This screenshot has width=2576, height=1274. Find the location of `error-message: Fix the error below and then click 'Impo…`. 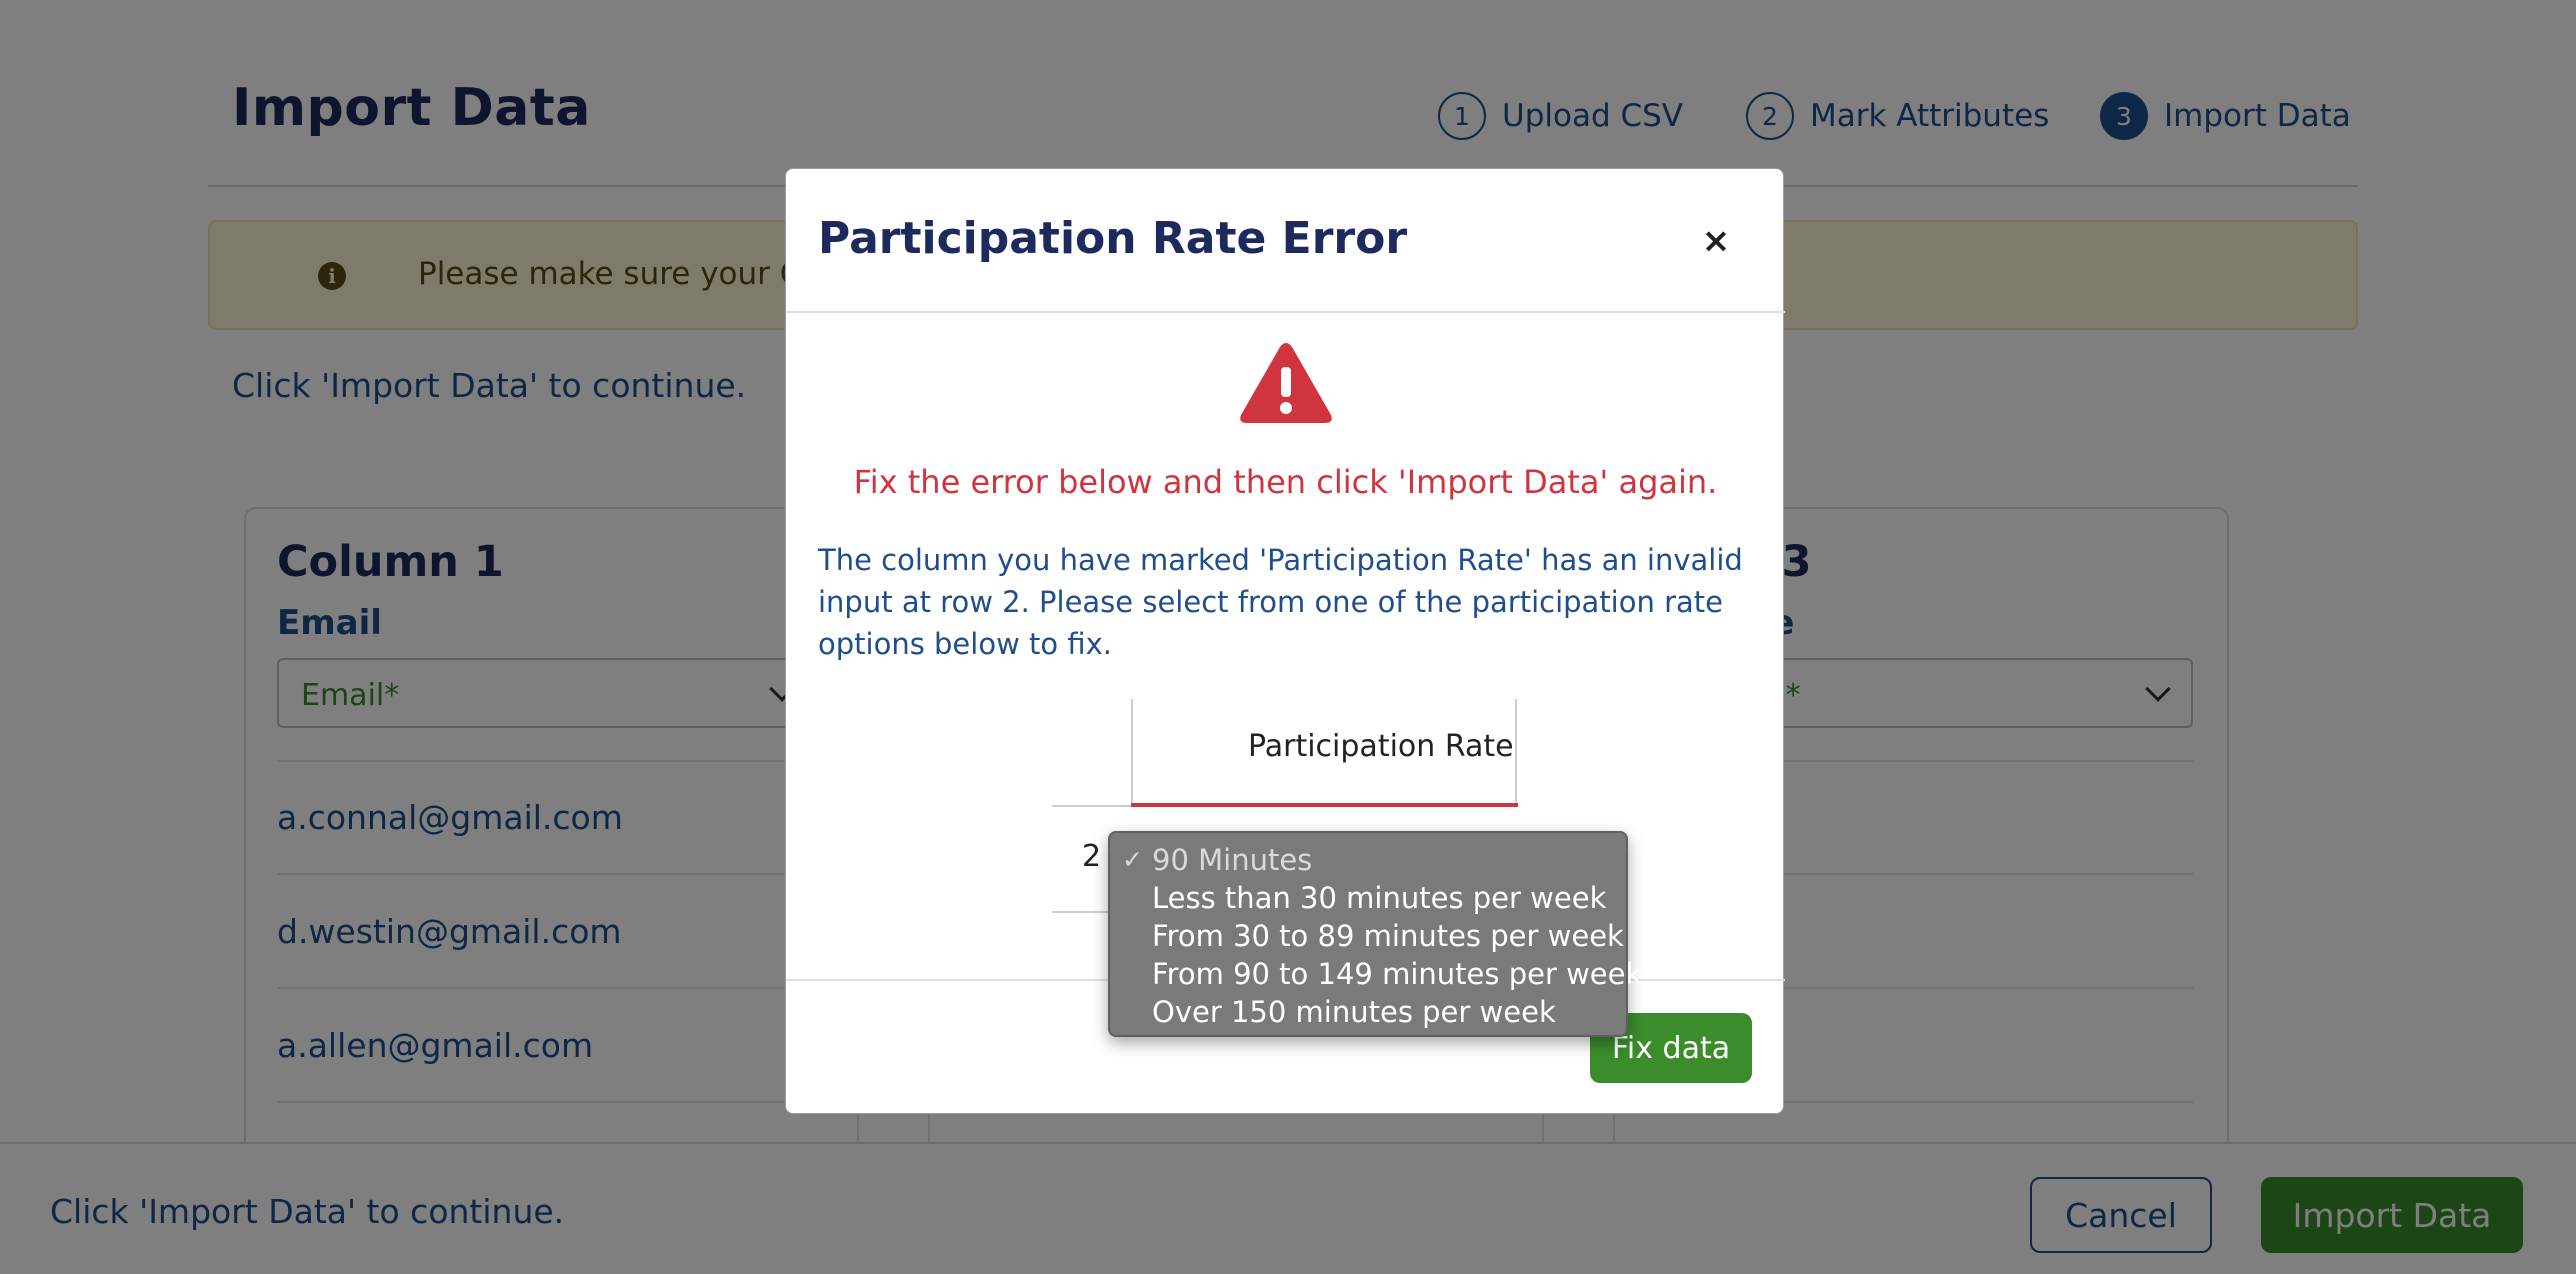

error-message: Fix the error below and then click 'Impo… is located at coordinates (1285, 482).